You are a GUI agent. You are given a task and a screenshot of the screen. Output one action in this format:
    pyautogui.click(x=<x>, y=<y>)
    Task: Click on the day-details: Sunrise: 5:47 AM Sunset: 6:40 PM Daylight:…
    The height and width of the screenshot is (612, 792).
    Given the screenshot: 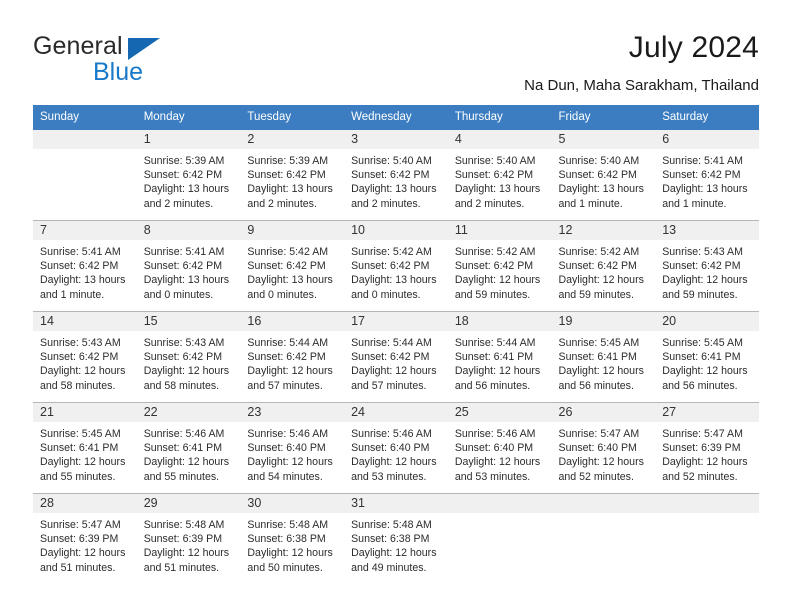 What is the action you would take?
    pyautogui.click(x=604, y=453)
    